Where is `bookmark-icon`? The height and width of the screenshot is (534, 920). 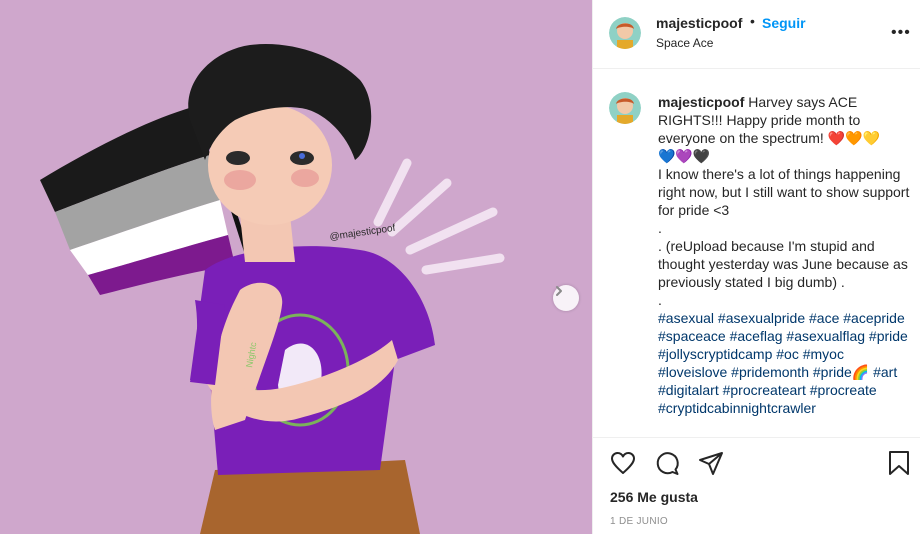
bookmark-icon is located at coordinates (899, 463).